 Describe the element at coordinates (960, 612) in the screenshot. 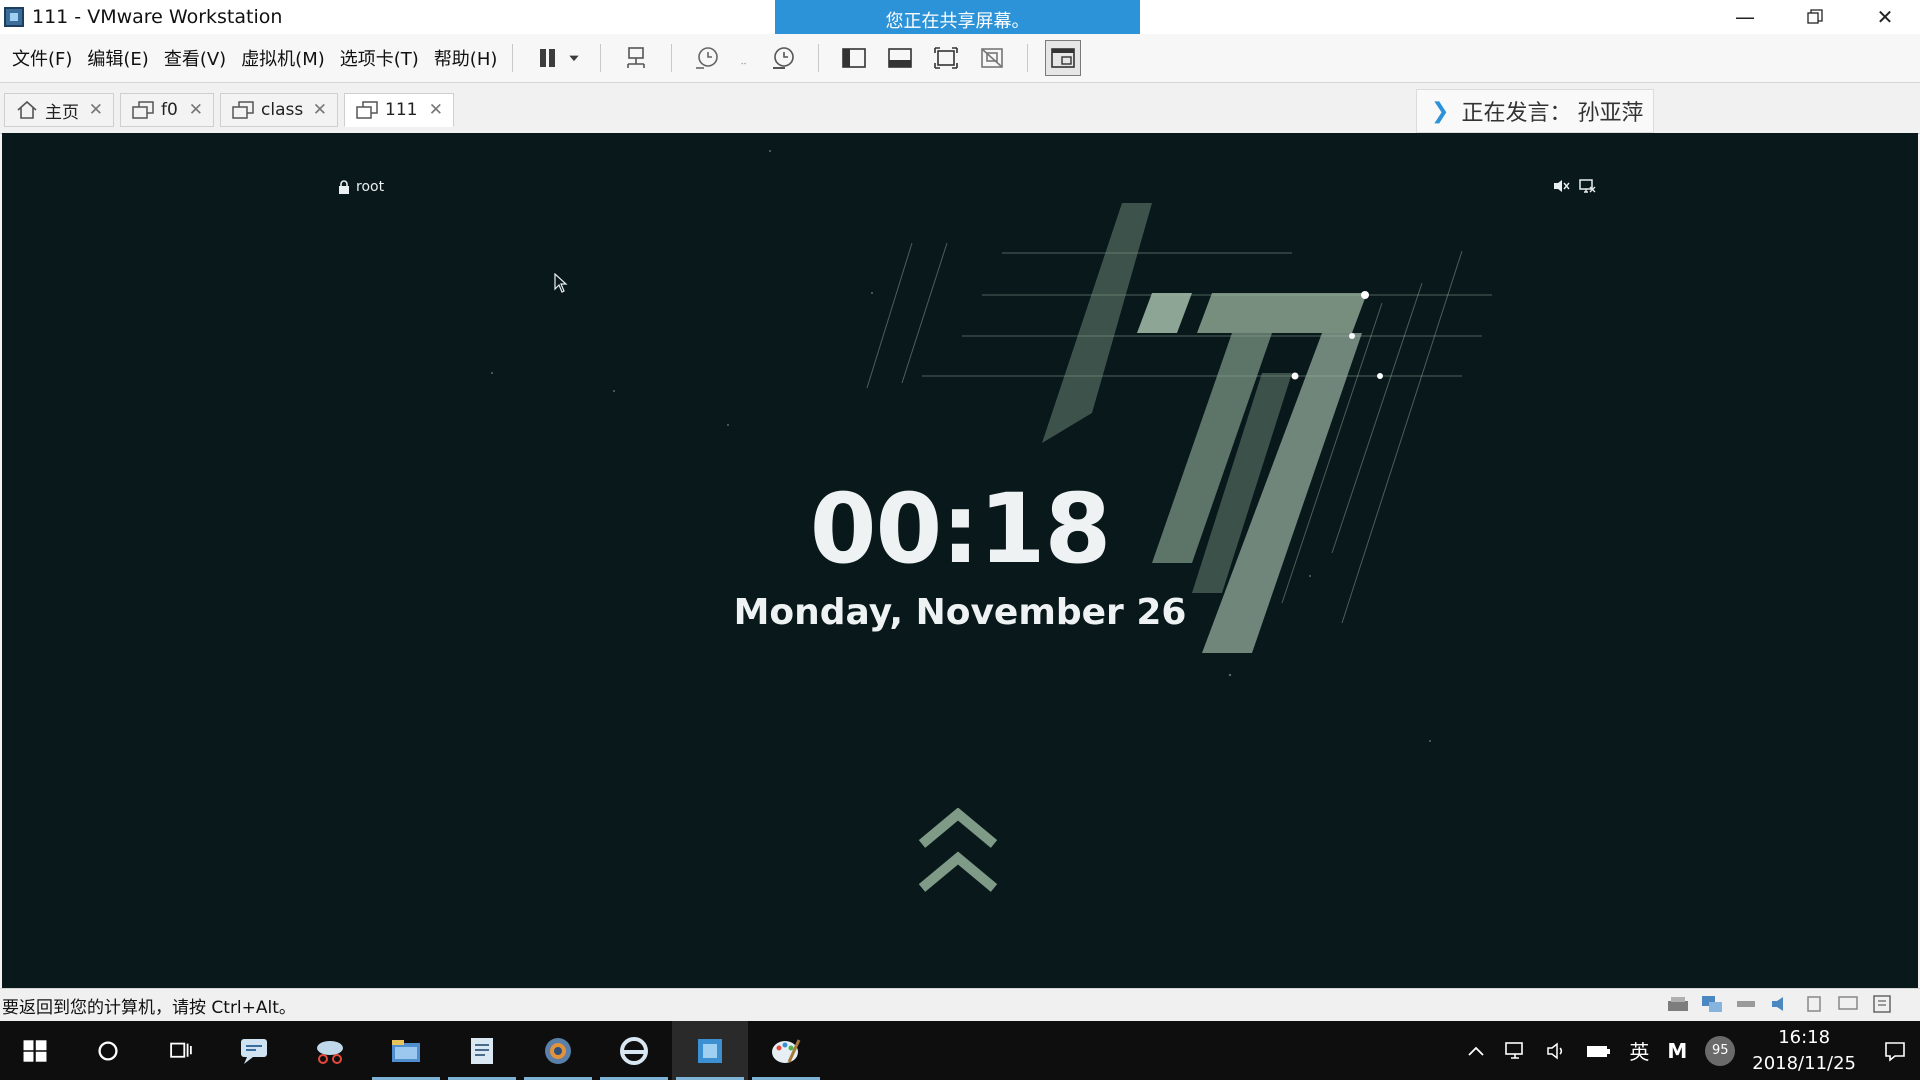

I see `lock-date: Monday, November 26` at that location.